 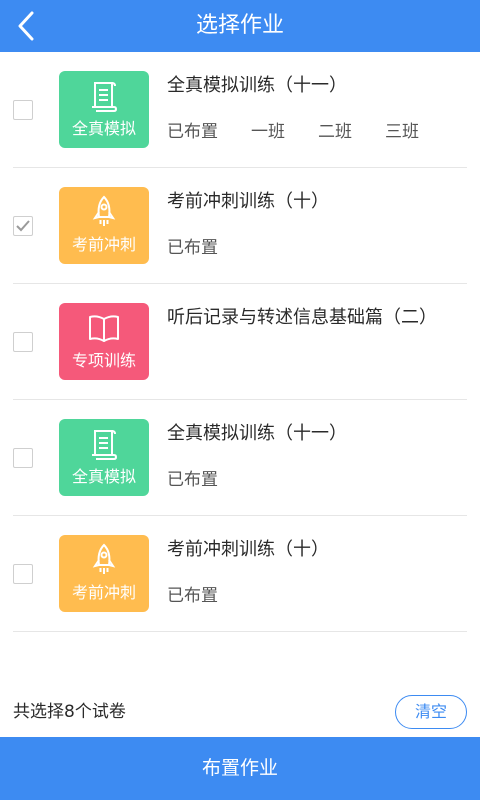 I want to click on item-meta: 已布置 一班 二班 三班, so click(x=309, y=132).